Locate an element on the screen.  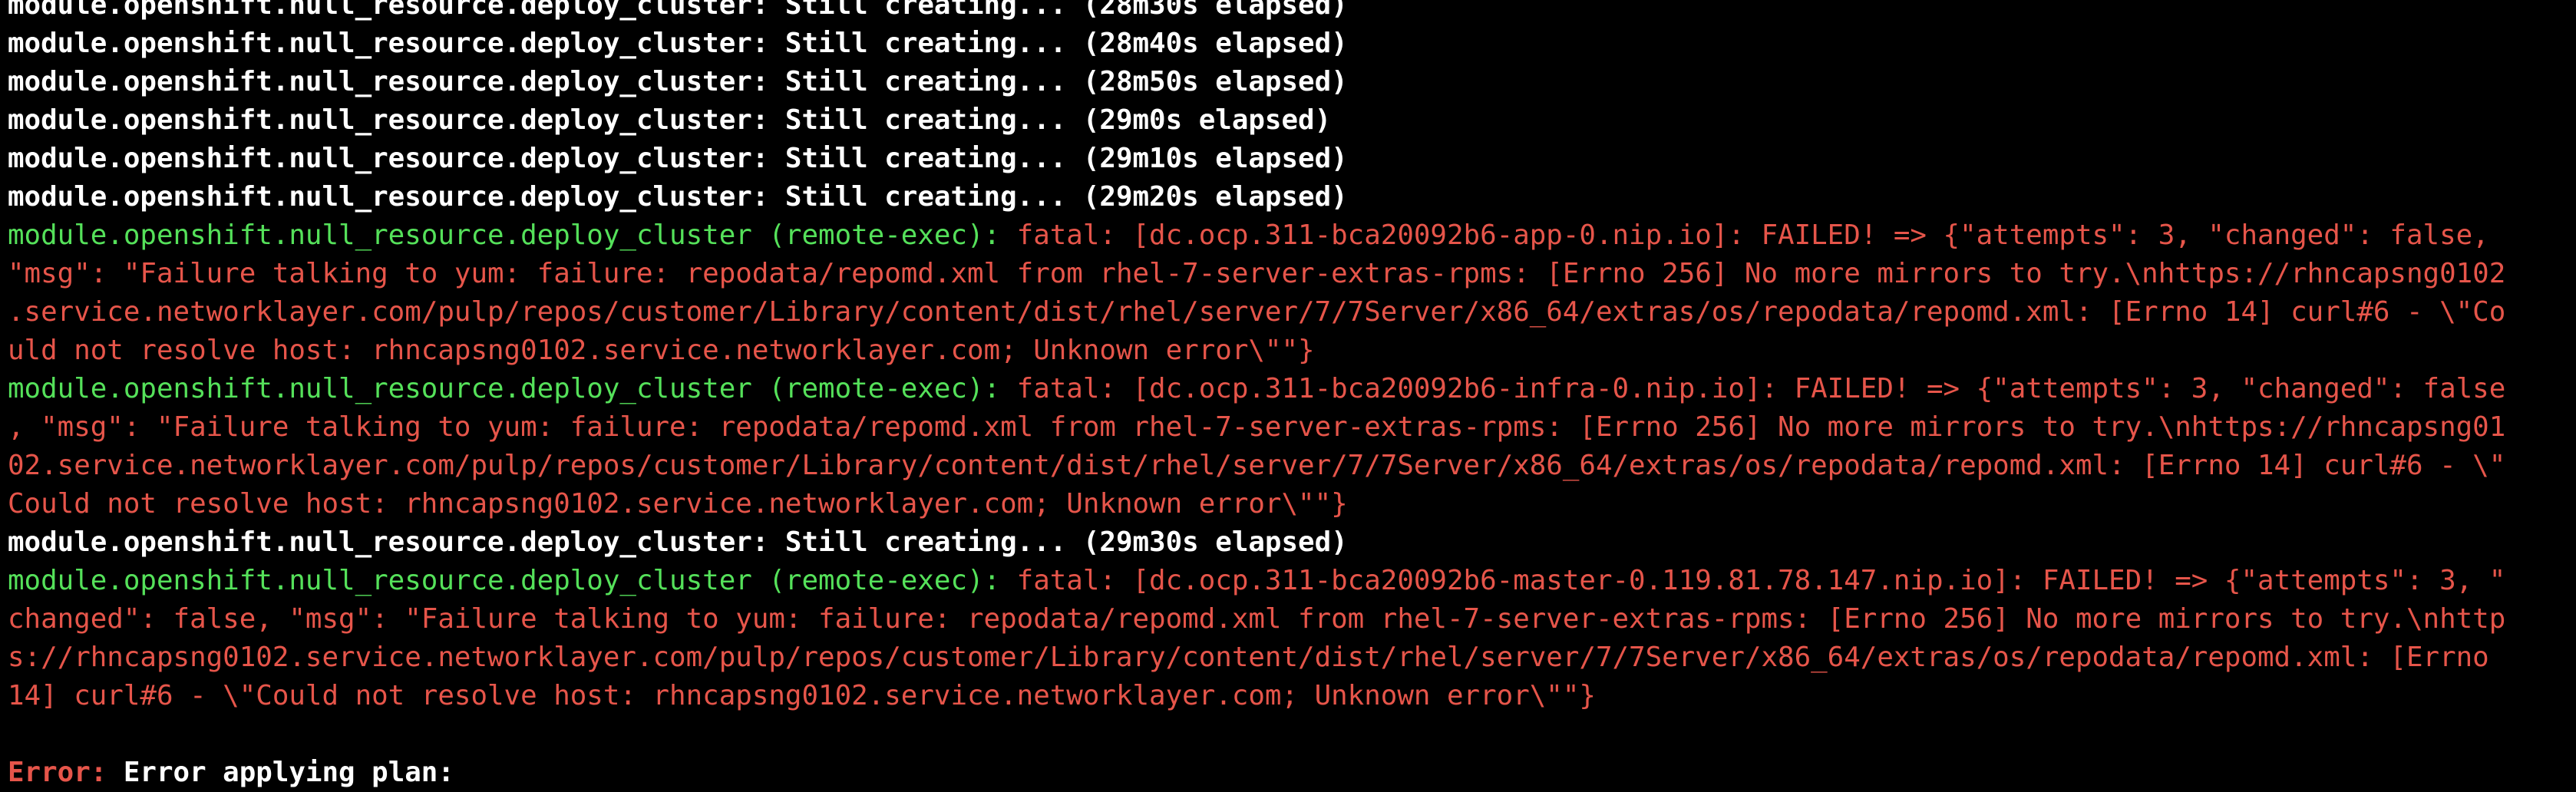
error-text: Error applying plan: is located at coordinates (280, 772).